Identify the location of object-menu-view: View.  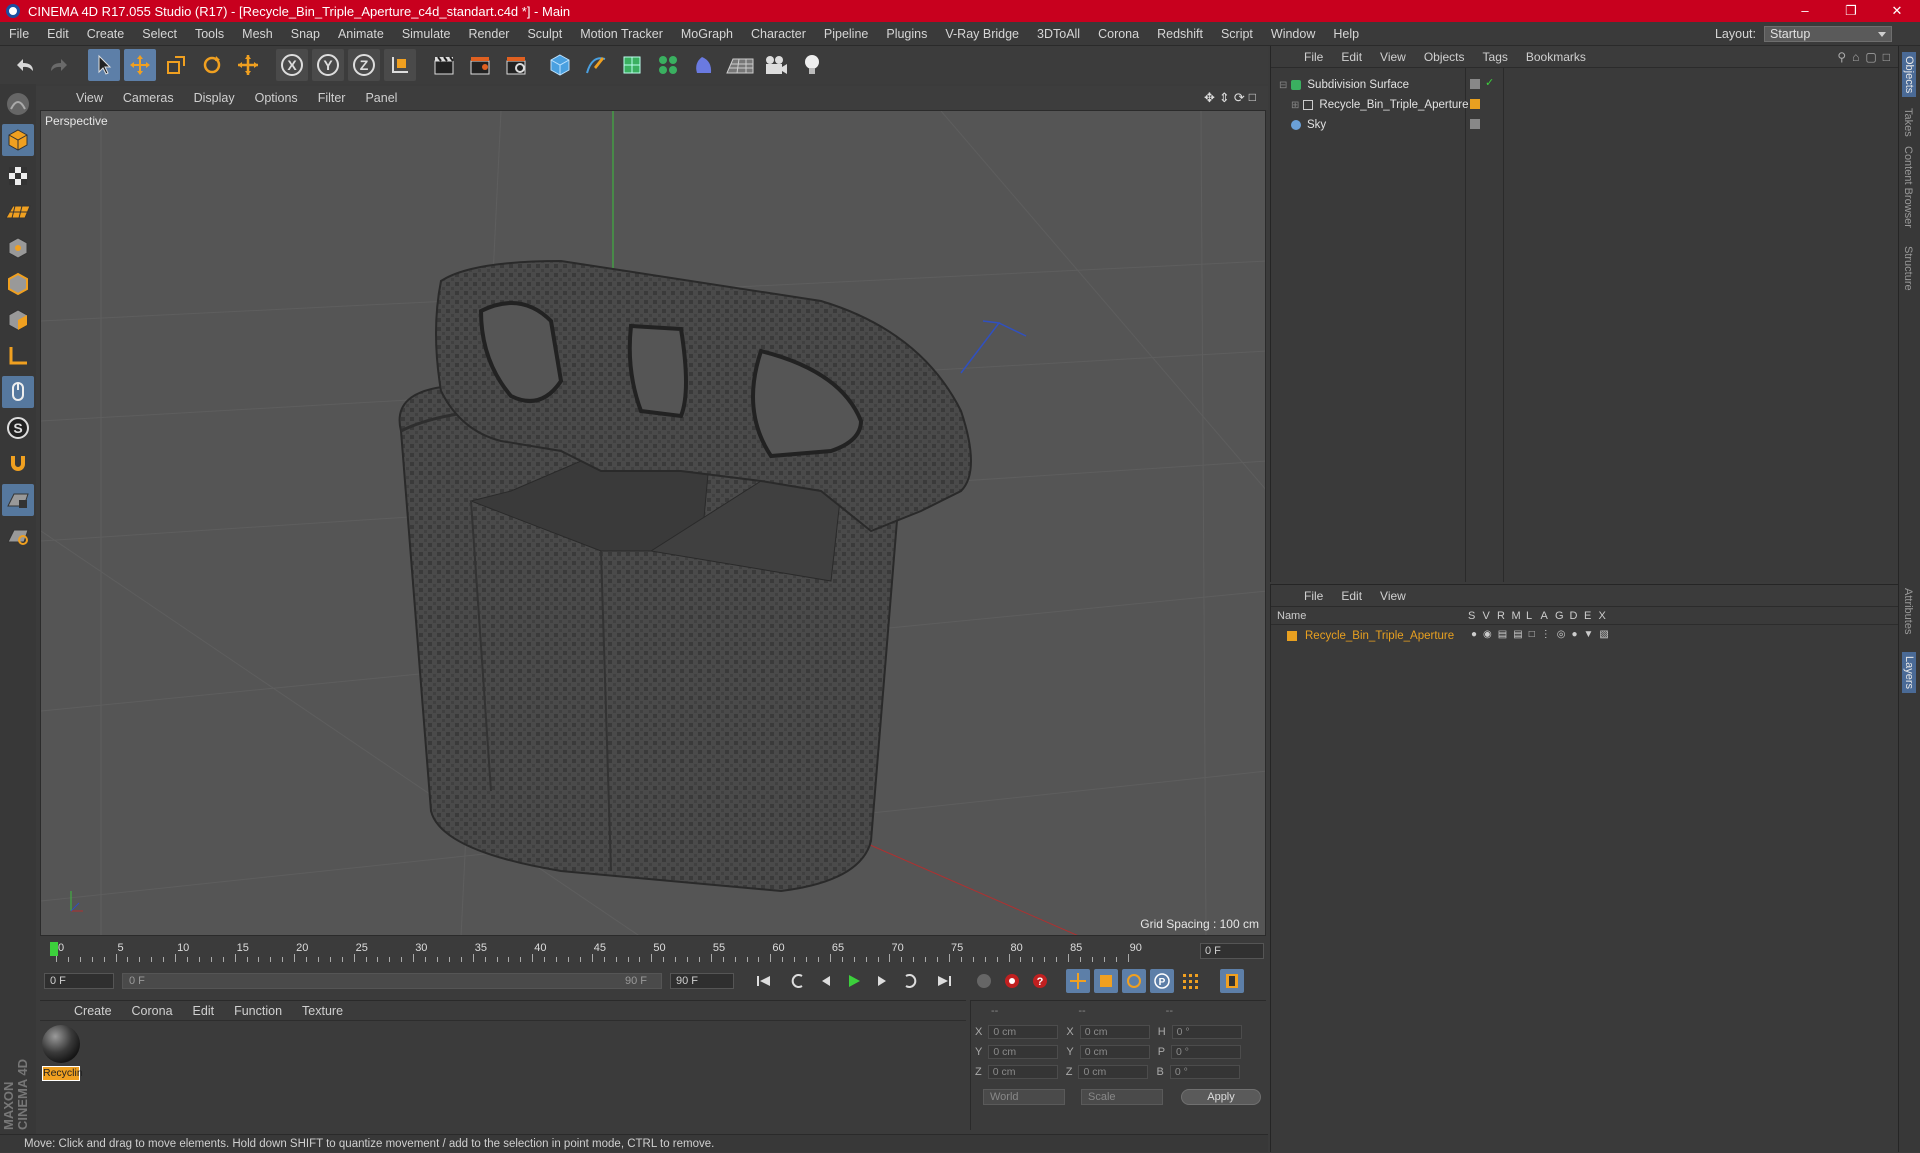
(1393, 57).